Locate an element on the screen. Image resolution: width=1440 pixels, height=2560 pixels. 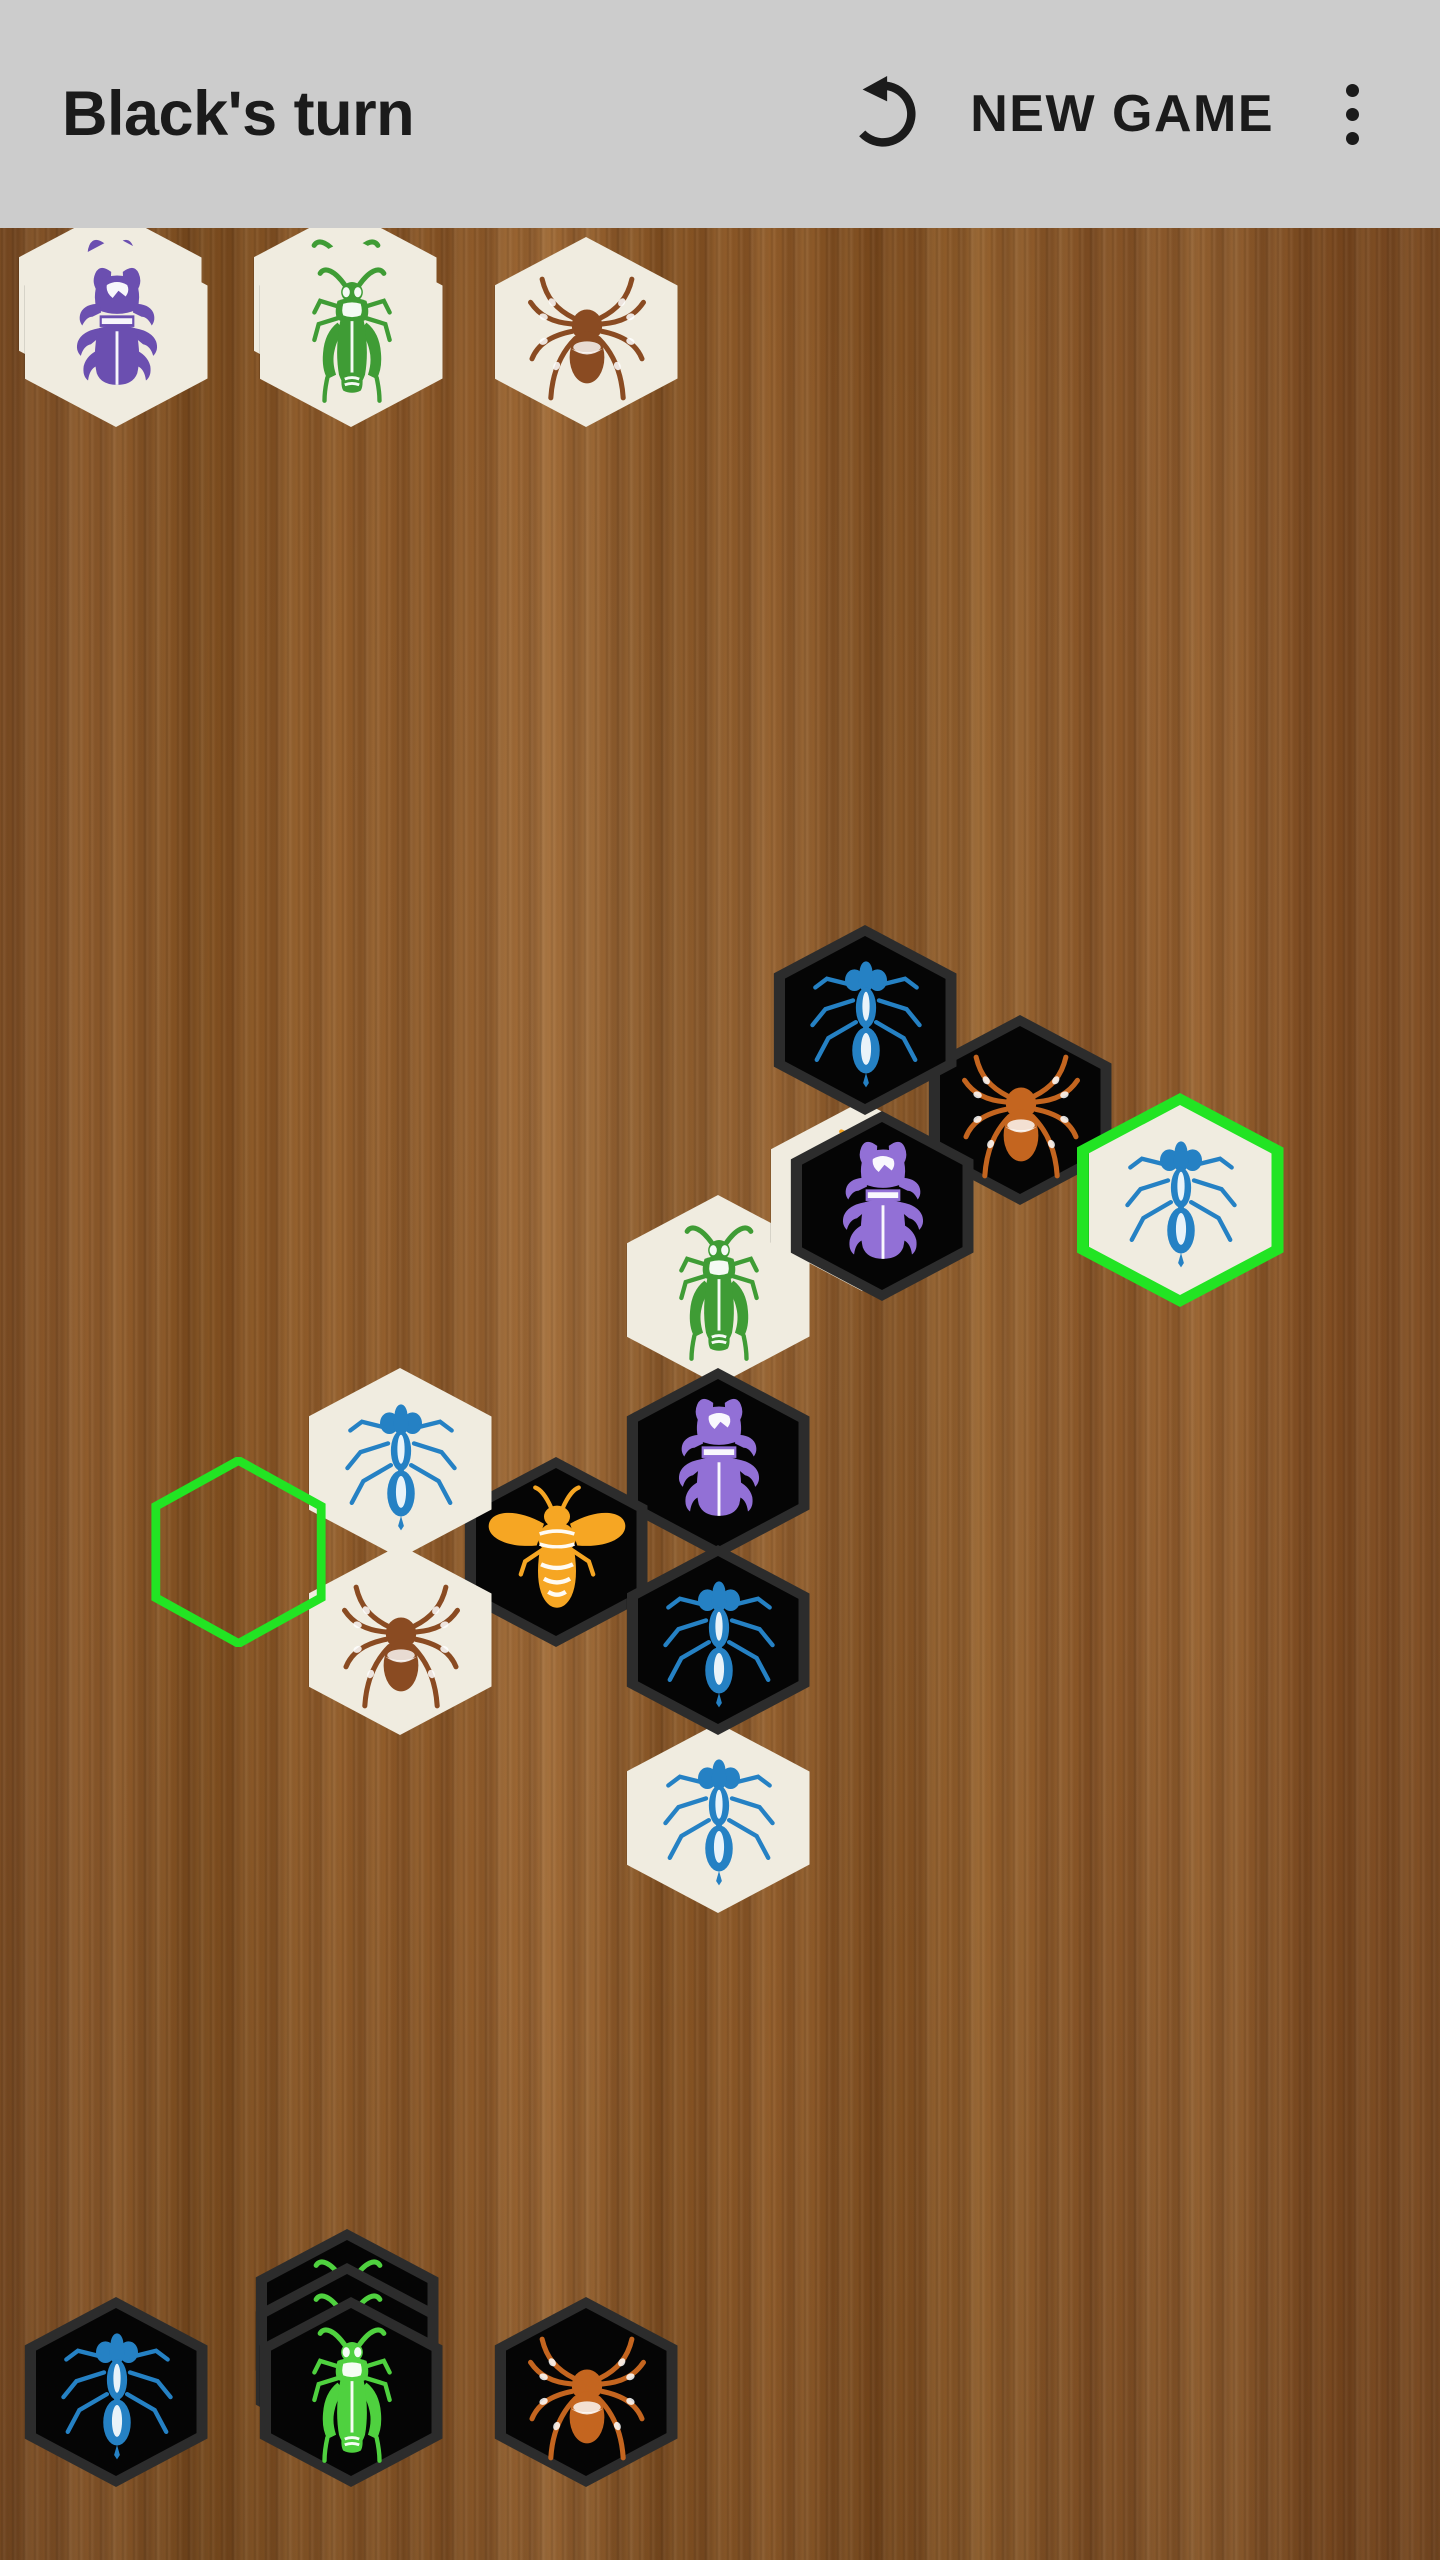
hand-tile-white-grasshopper is located at coordinates (351, 332).